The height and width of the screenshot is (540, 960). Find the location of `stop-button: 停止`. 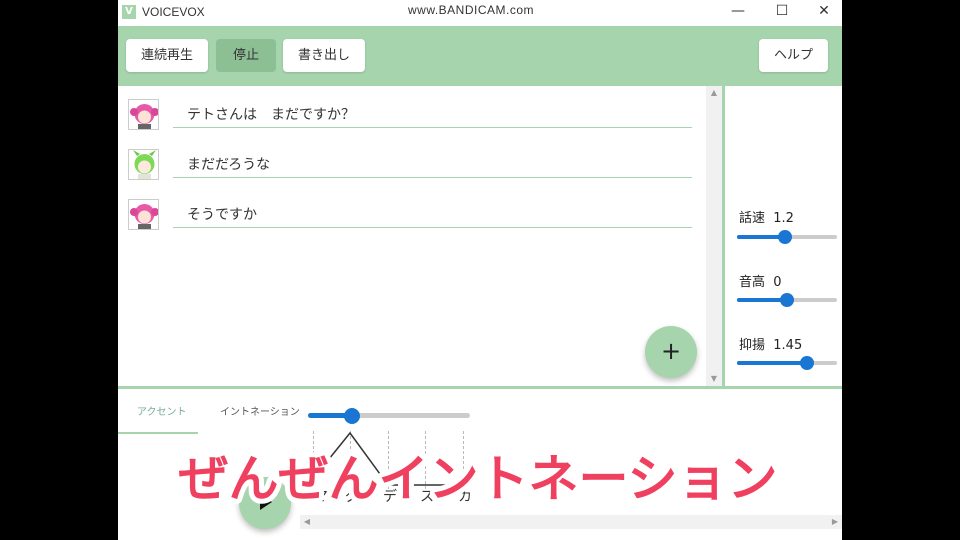

stop-button: 停止 is located at coordinates (246, 55).